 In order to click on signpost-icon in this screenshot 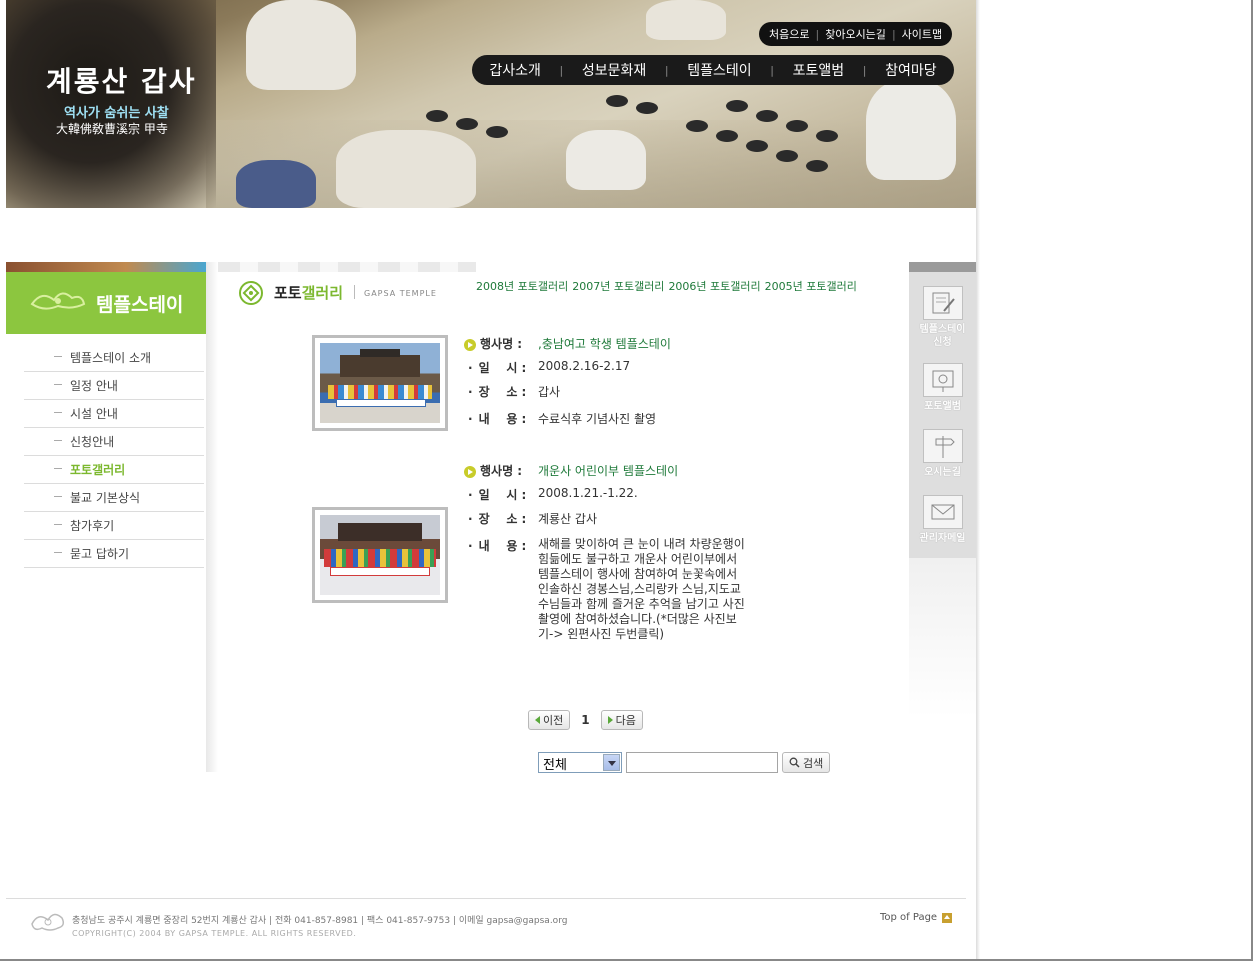, I will do `click(942, 446)`.